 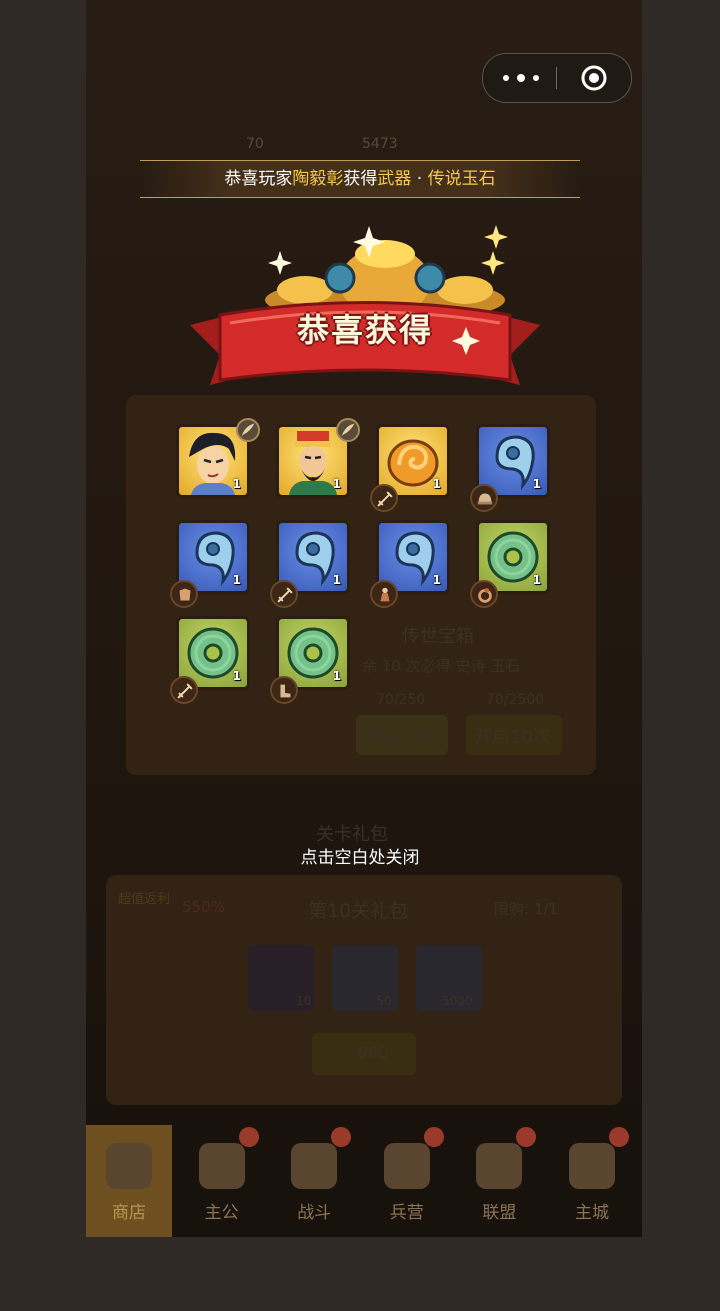 What do you see at coordinates (406, 1166) in the screenshot?
I see `barracks-icon` at bounding box center [406, 1166].